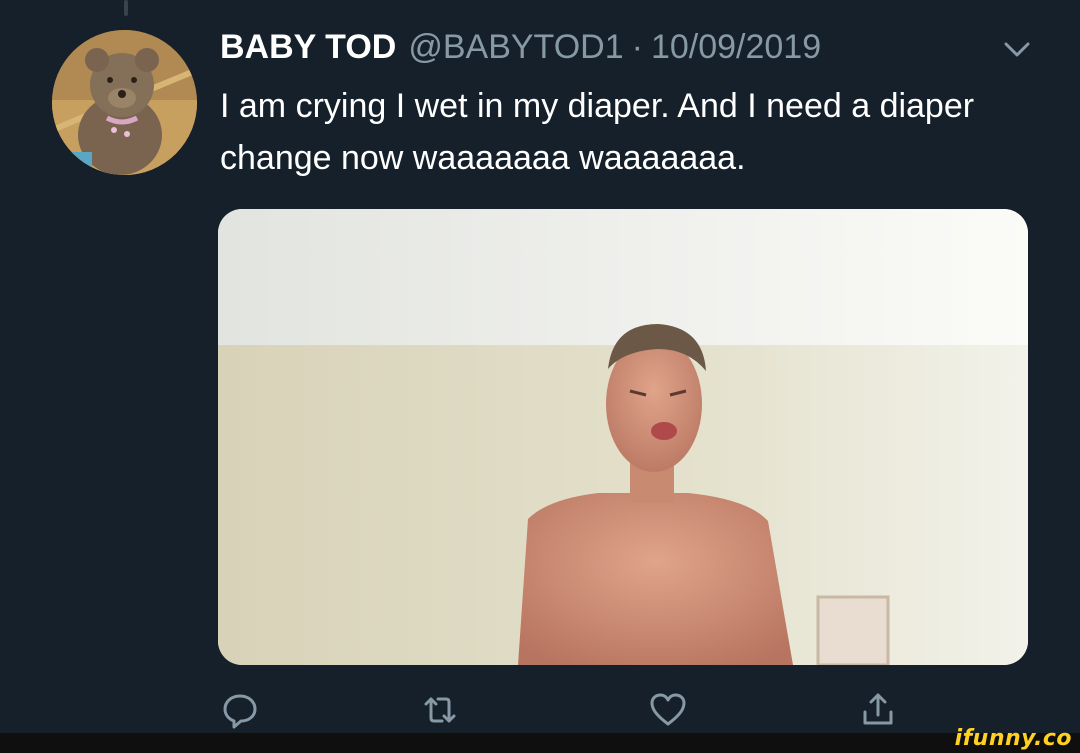  What do you see at coordinates (540, 743) in the screenshot?
I see `watermark-bar` at bounding box center [540, 743].